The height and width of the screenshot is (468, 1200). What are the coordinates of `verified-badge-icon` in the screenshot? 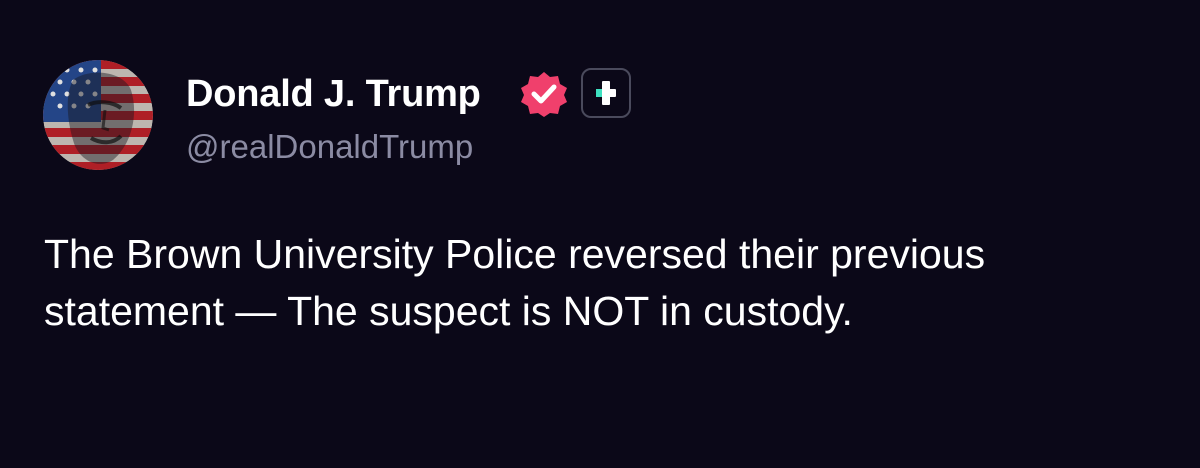 It's located at (544, 94).